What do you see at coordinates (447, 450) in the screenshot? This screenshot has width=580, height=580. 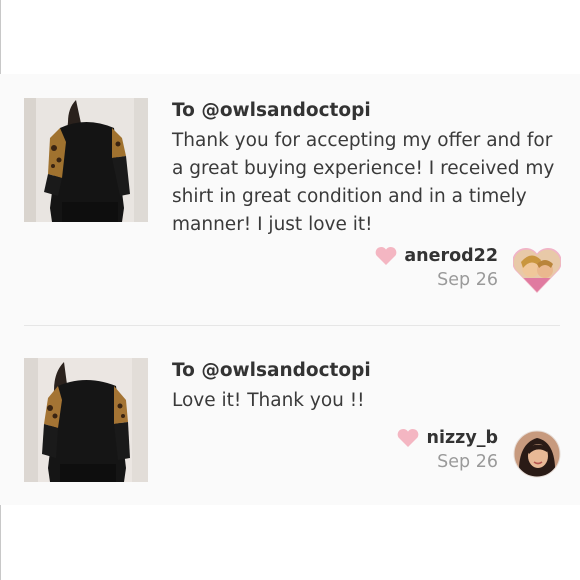 I see `review-meta: nizzy_b Sep 26` at bounding box center [447, 450].